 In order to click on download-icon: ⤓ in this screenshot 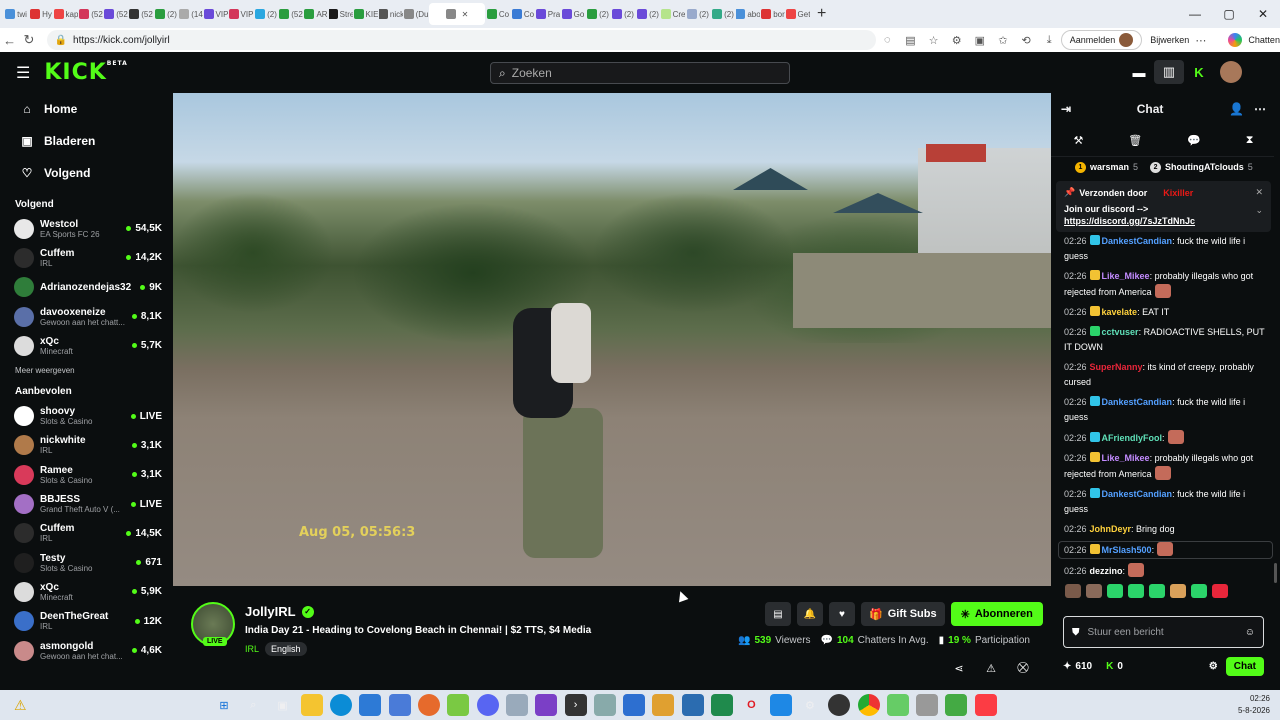, I will do `click(1049, 40)`.